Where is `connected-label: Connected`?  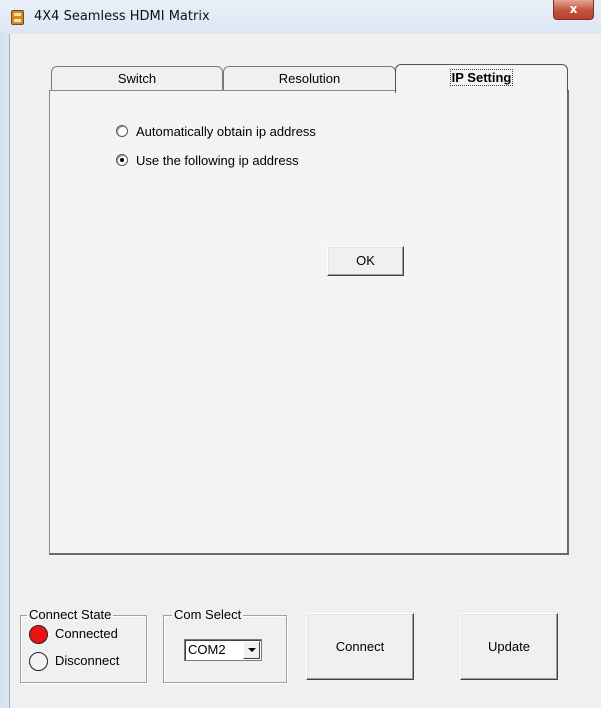
connected-label: Connected is located at coordinates (86, 633).